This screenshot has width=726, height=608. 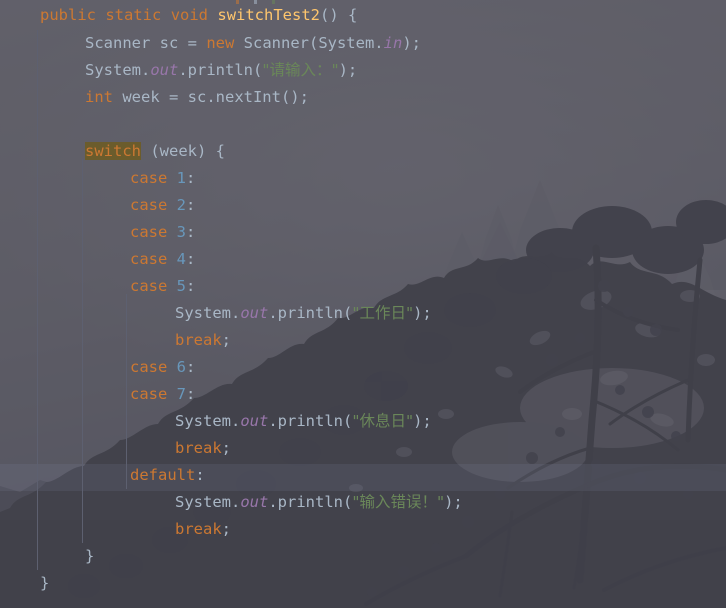 What do you see at coordinates (363, 475) in the screenshot?
I see `code-line-current: default:` at bounding box center [363, 475].